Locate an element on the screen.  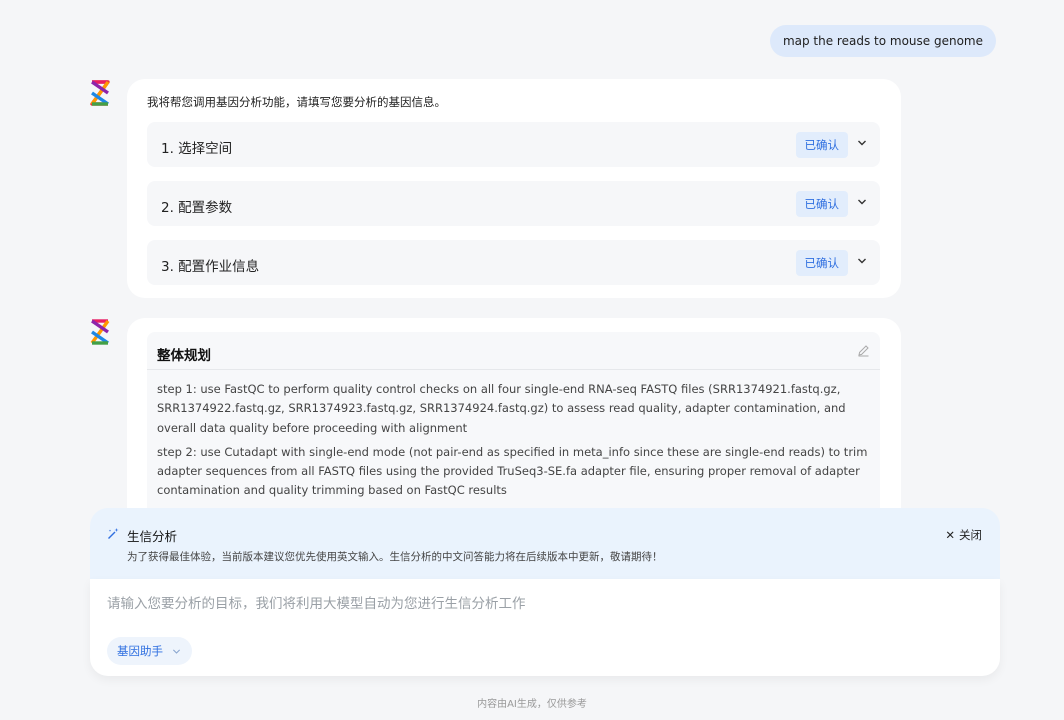
step-panel-config-params: 2. 配置参数 已确认 is located at coordinates (513, 203).